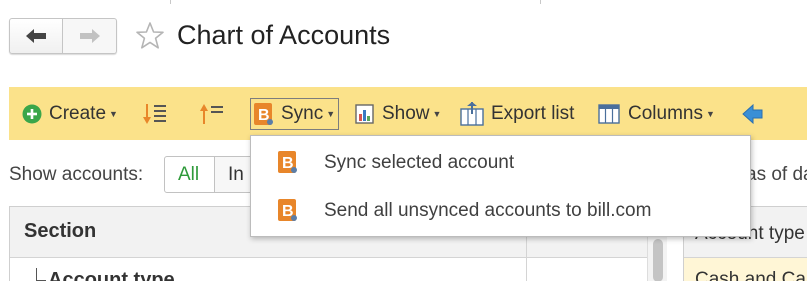 This screenshot has height=281, width=807. Describe the element at coordinates (302, 113) in the screenshot. I see `sync-label: Sync` at that location.